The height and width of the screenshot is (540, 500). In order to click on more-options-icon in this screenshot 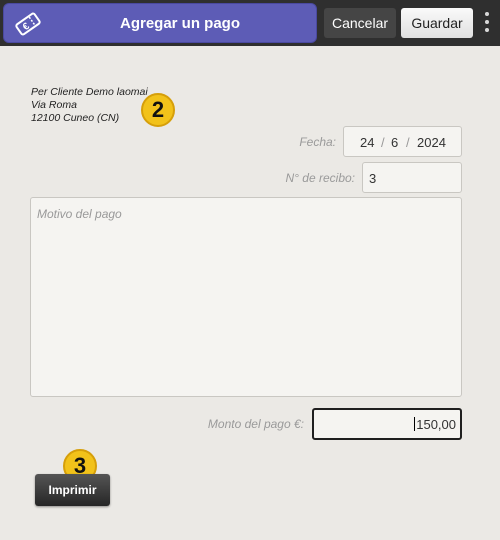, I will do `click(487, 23)`.